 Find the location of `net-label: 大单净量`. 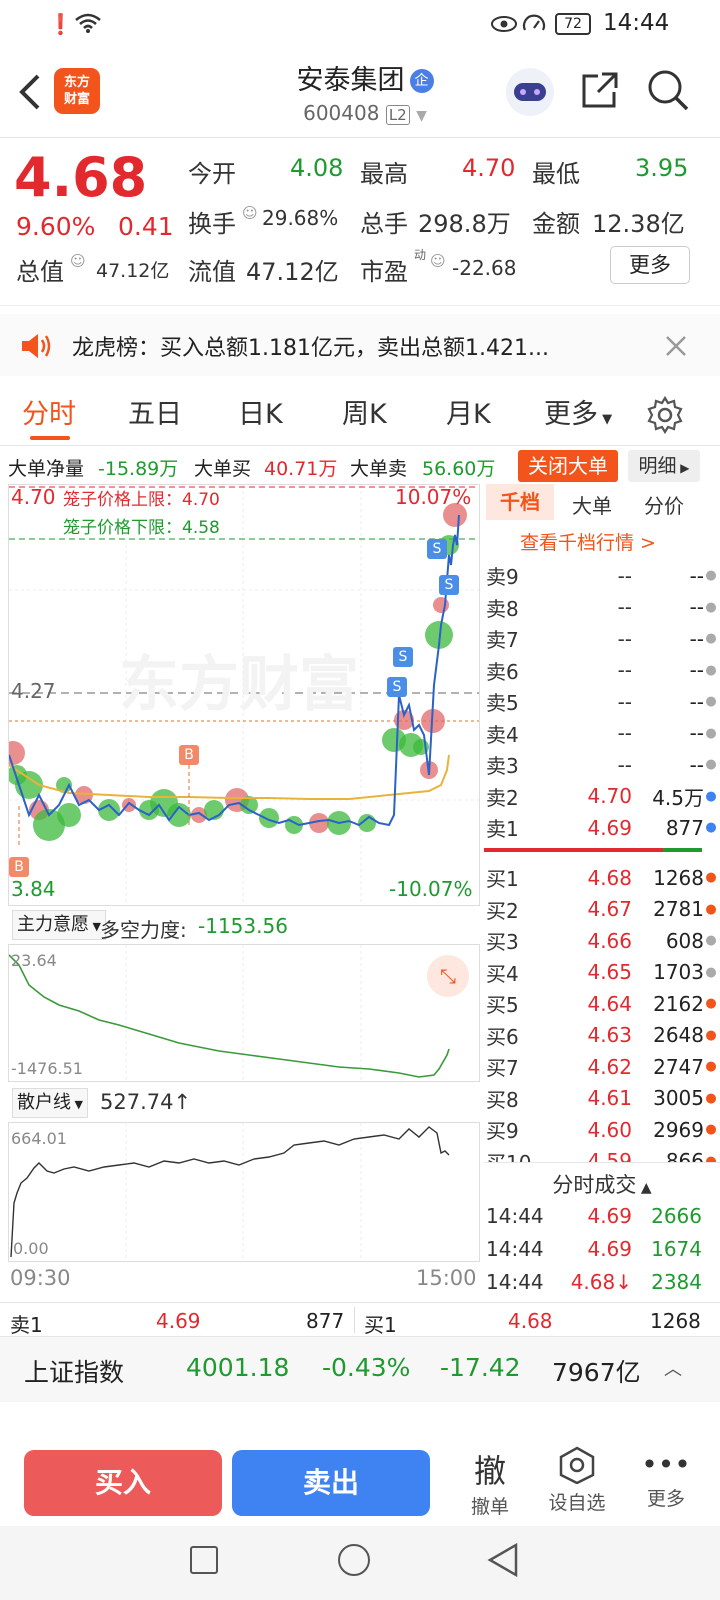

net-label: 大单净量 is located at coordinates (46, 469).